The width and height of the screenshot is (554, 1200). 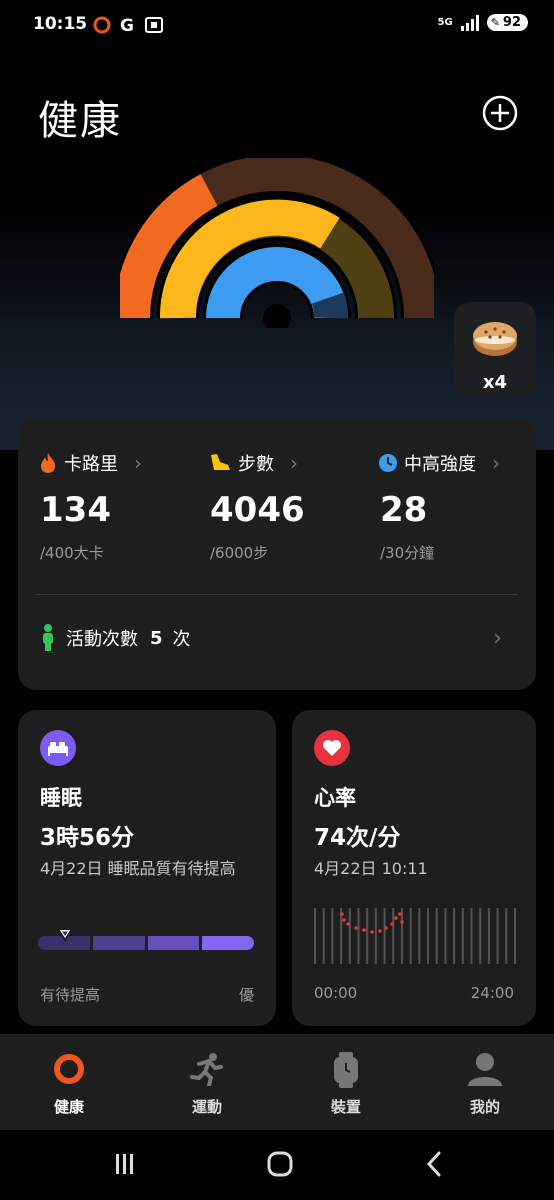 I want to click on heart-title: 心率, so click(x=335, y=798).